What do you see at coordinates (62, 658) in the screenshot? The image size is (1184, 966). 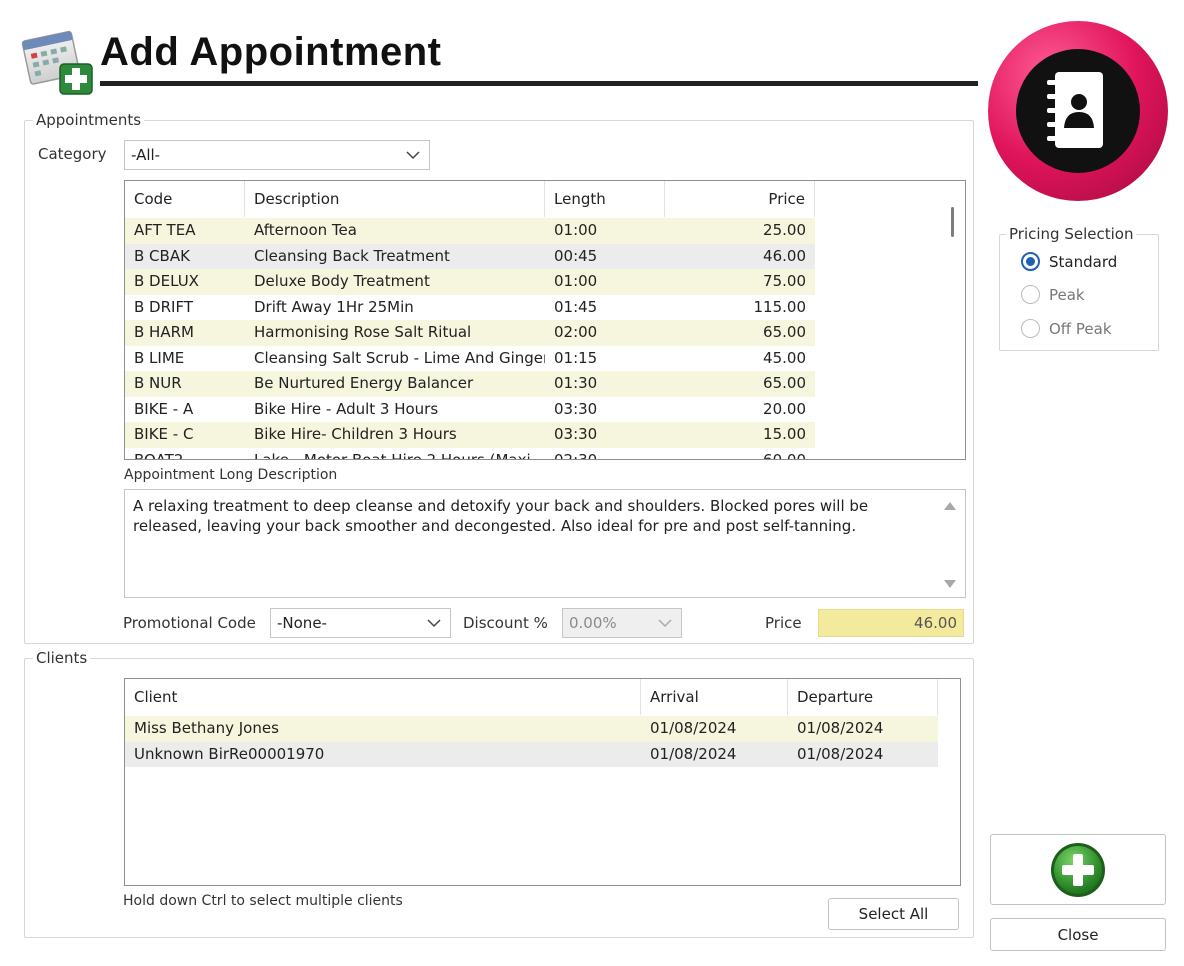 I see `clients-legend: Clients` at bounding box center [62, 658].